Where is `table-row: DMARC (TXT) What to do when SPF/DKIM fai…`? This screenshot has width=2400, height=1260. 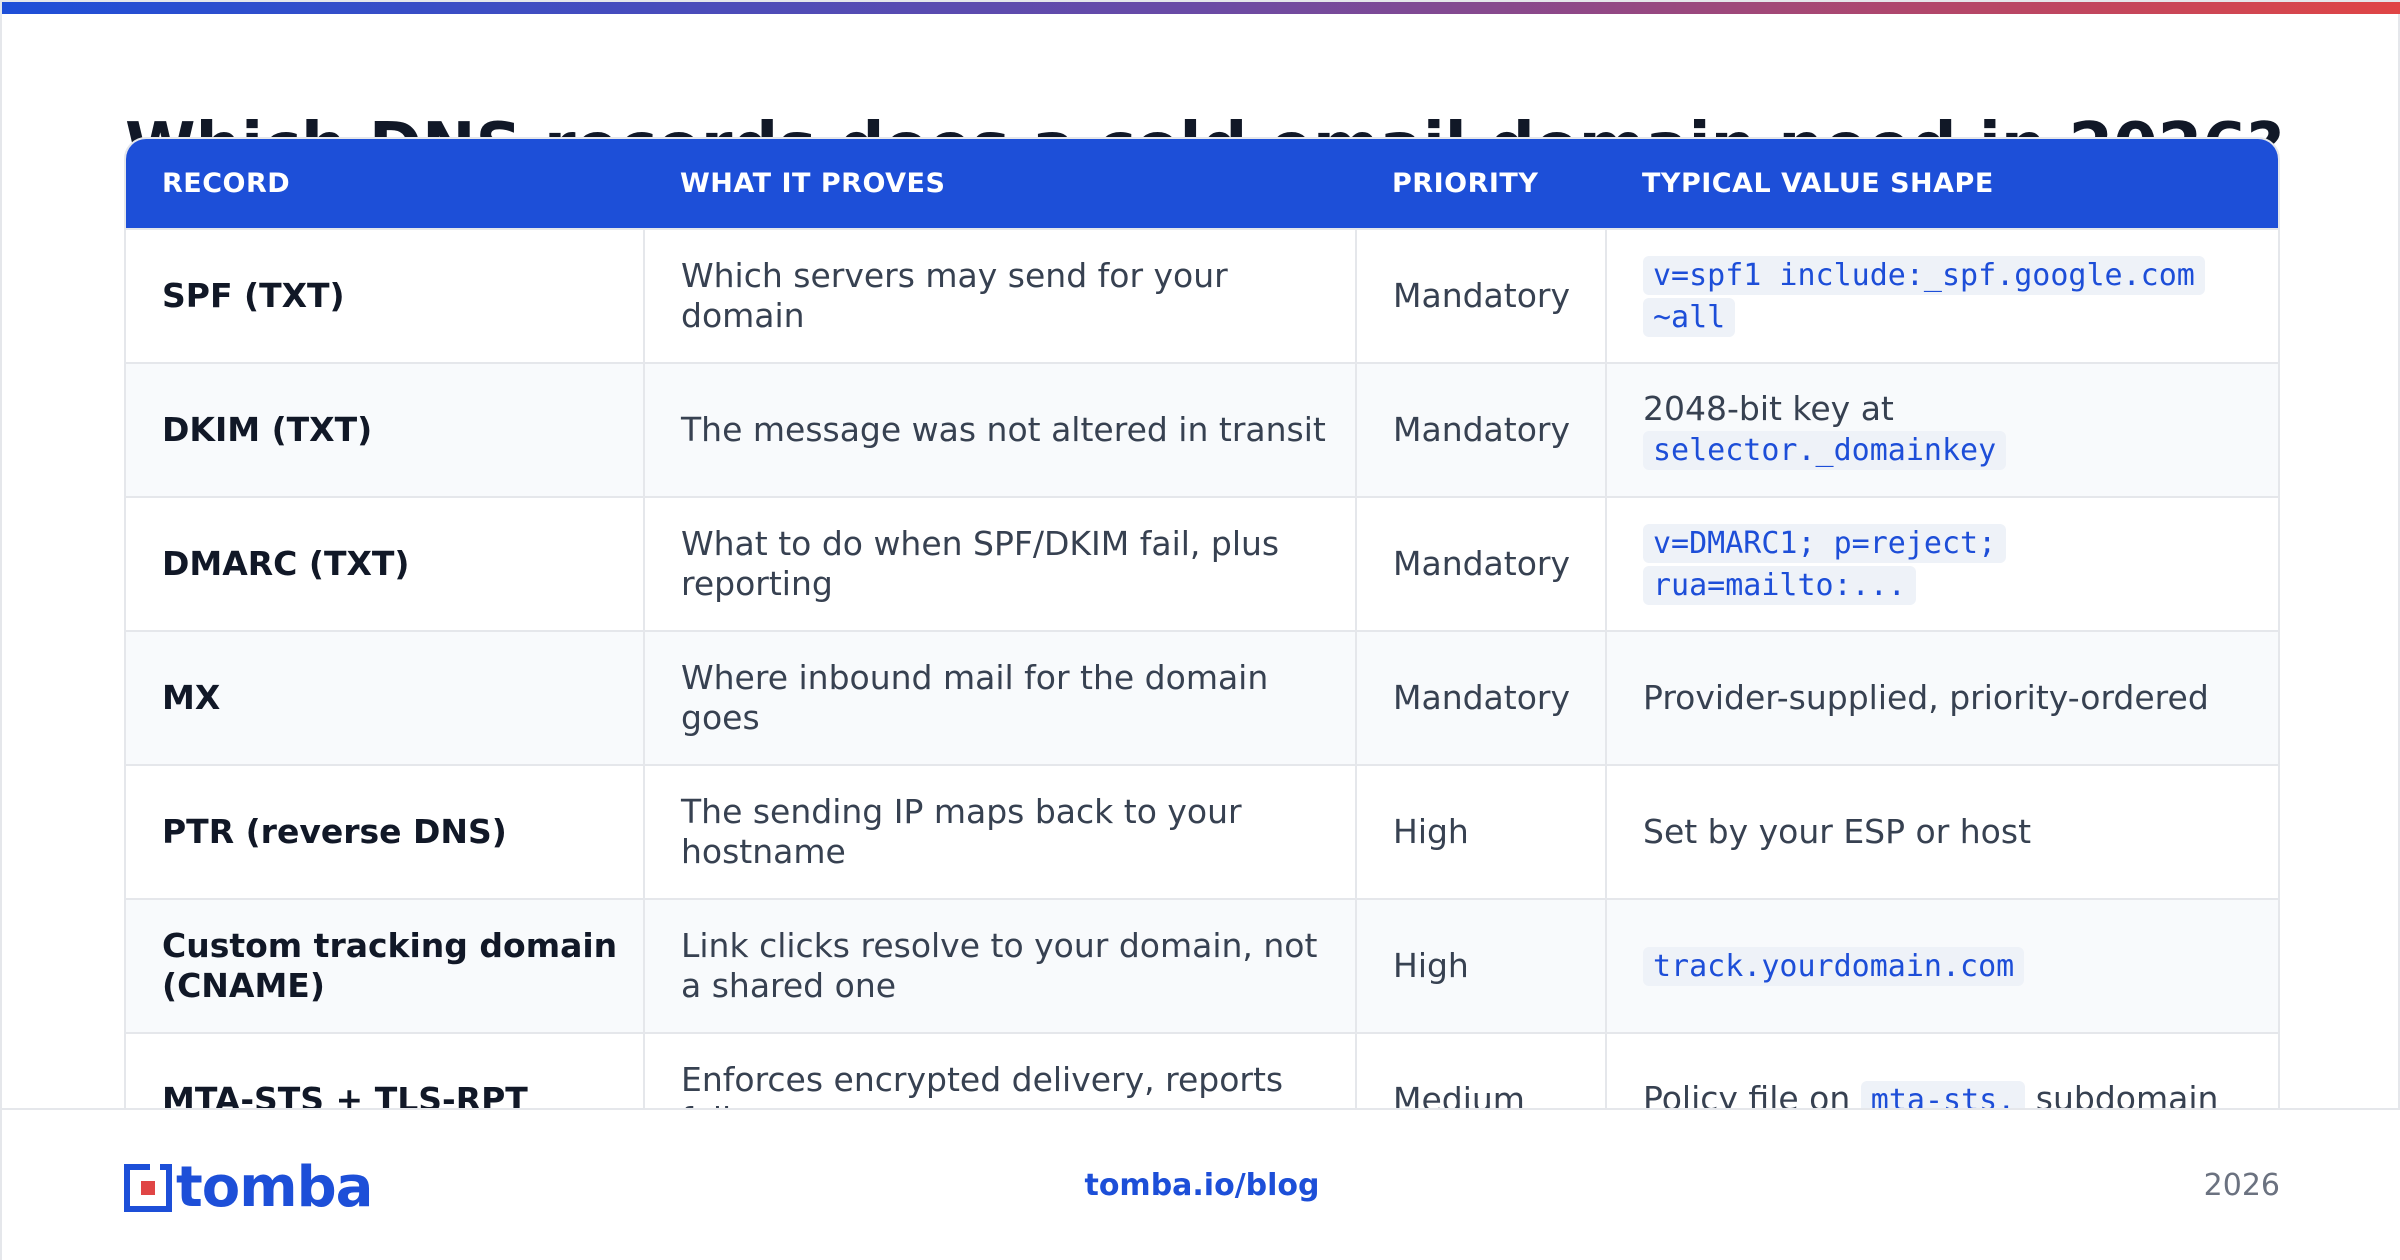 table-row: DMARC (TXT) What to do when SPF/DKIM fai… is located at coordinates (1202, 564).